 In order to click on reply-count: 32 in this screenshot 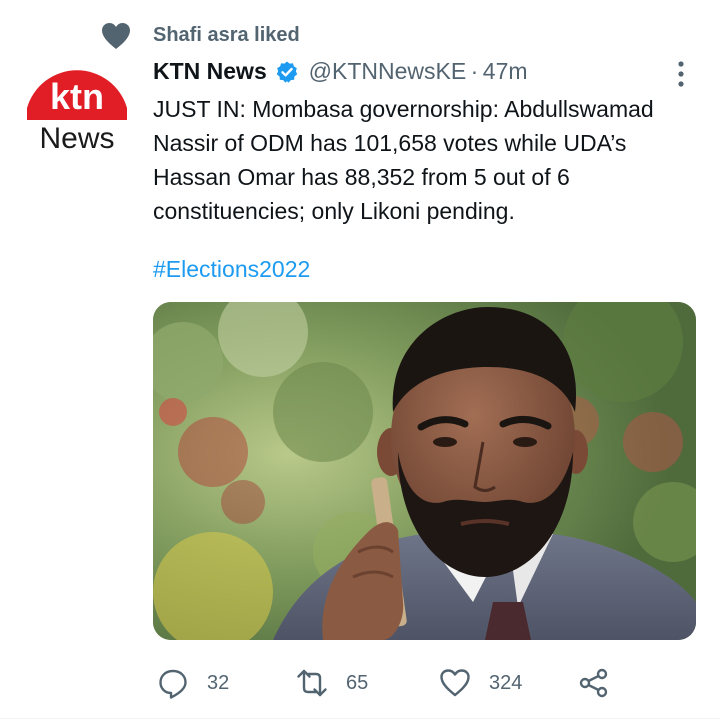, I will do `click(218, 682)`.